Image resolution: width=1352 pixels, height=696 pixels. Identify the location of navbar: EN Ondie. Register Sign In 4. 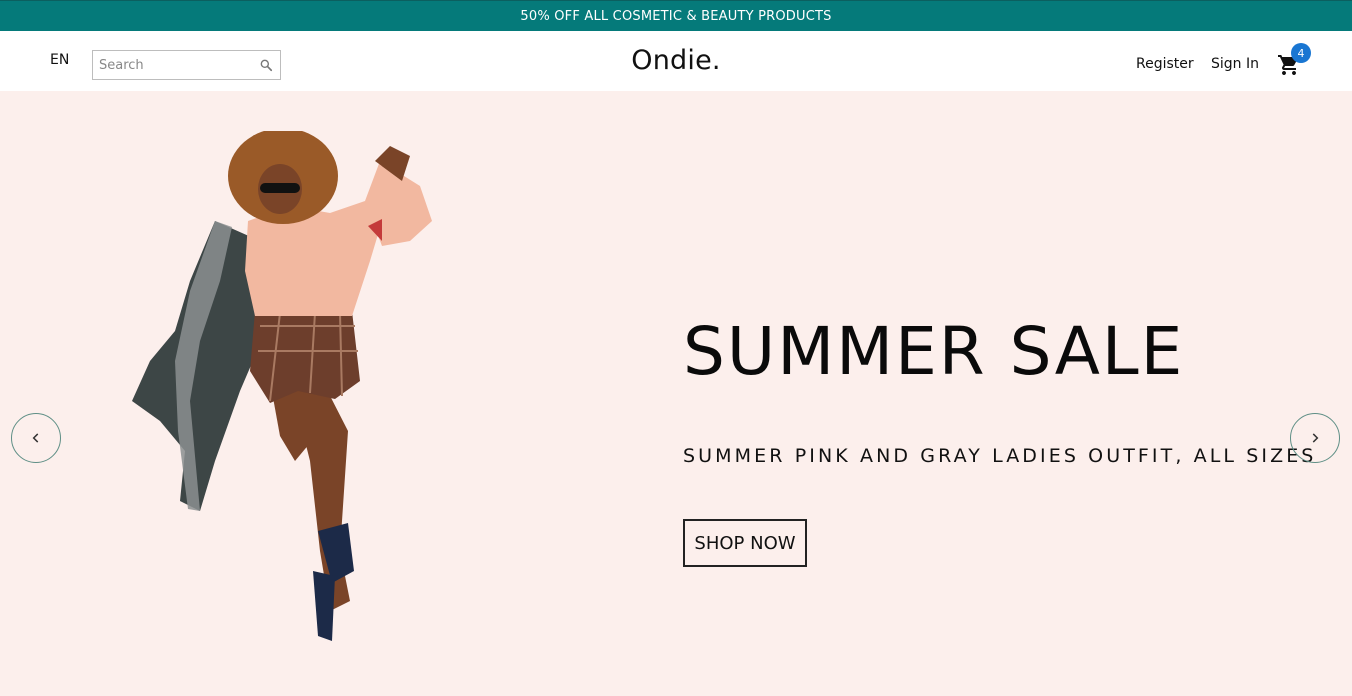
(676, 61).